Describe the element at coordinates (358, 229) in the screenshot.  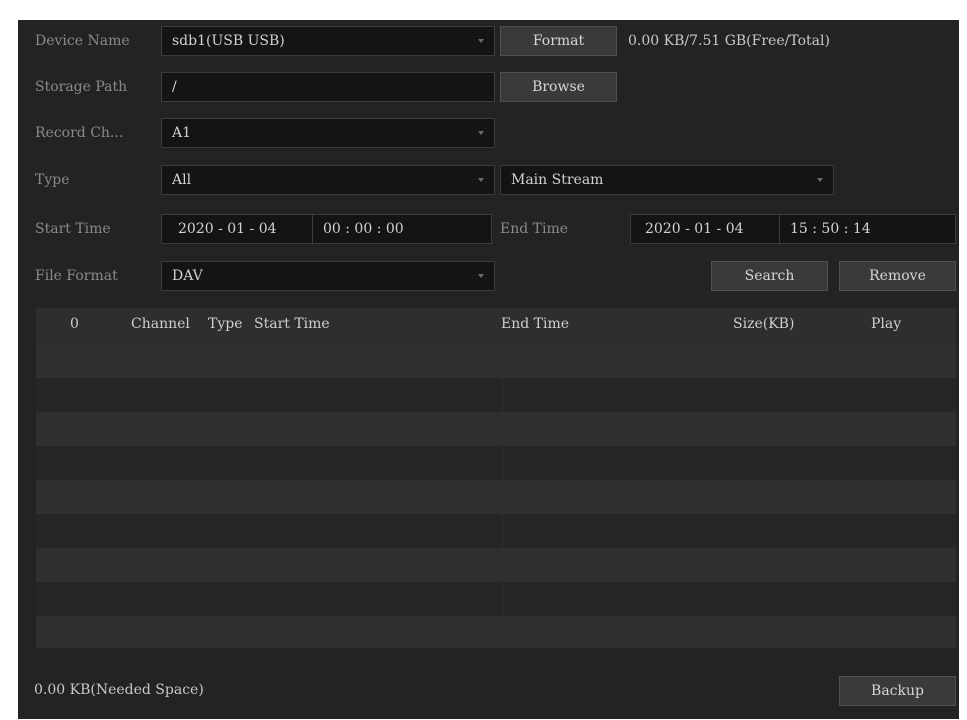
I see `start-clock: 00 : 00 : 00` at that location.